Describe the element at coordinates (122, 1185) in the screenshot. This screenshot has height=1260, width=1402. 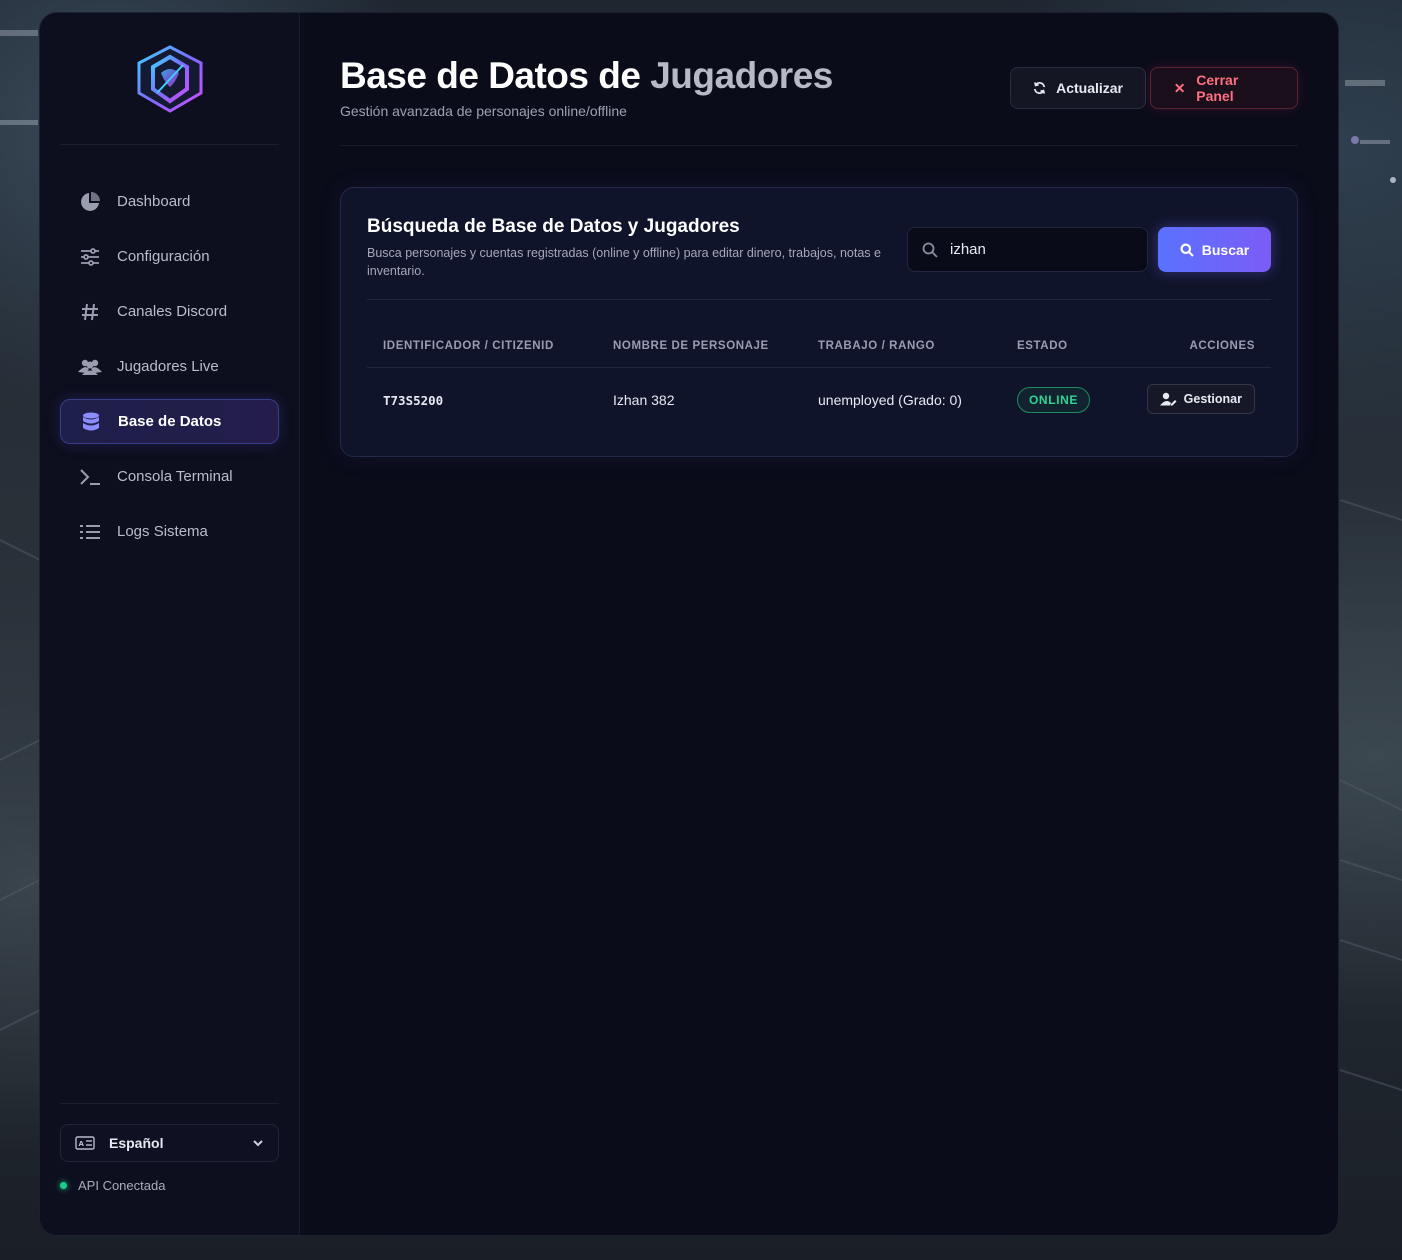
I see `api-status-label: API Conectada` at that location.